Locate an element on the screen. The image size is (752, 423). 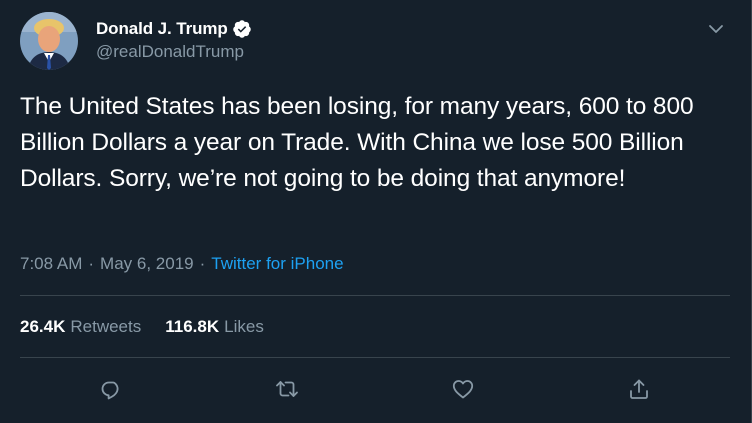
retweets-count: 26.4K is located at coordinates (43, 326).